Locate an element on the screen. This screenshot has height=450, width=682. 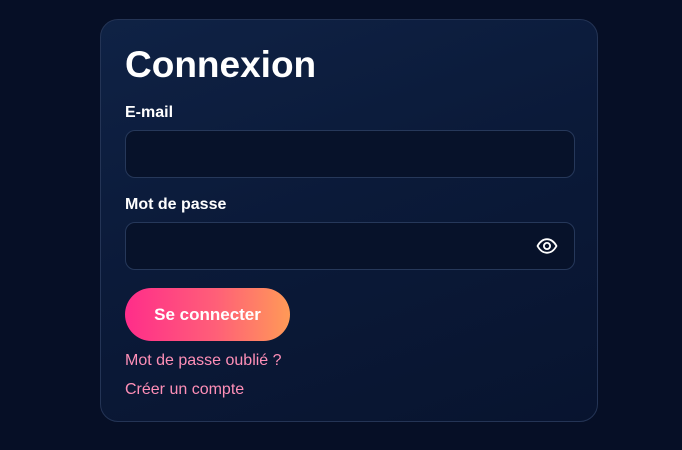
page-title: Connexion is located at coordinates (221, 64).